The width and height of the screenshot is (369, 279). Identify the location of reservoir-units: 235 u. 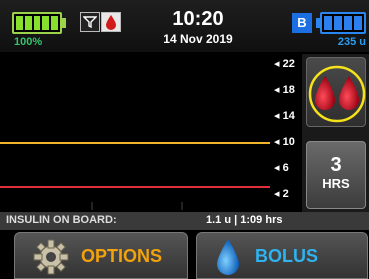
(351, 42).